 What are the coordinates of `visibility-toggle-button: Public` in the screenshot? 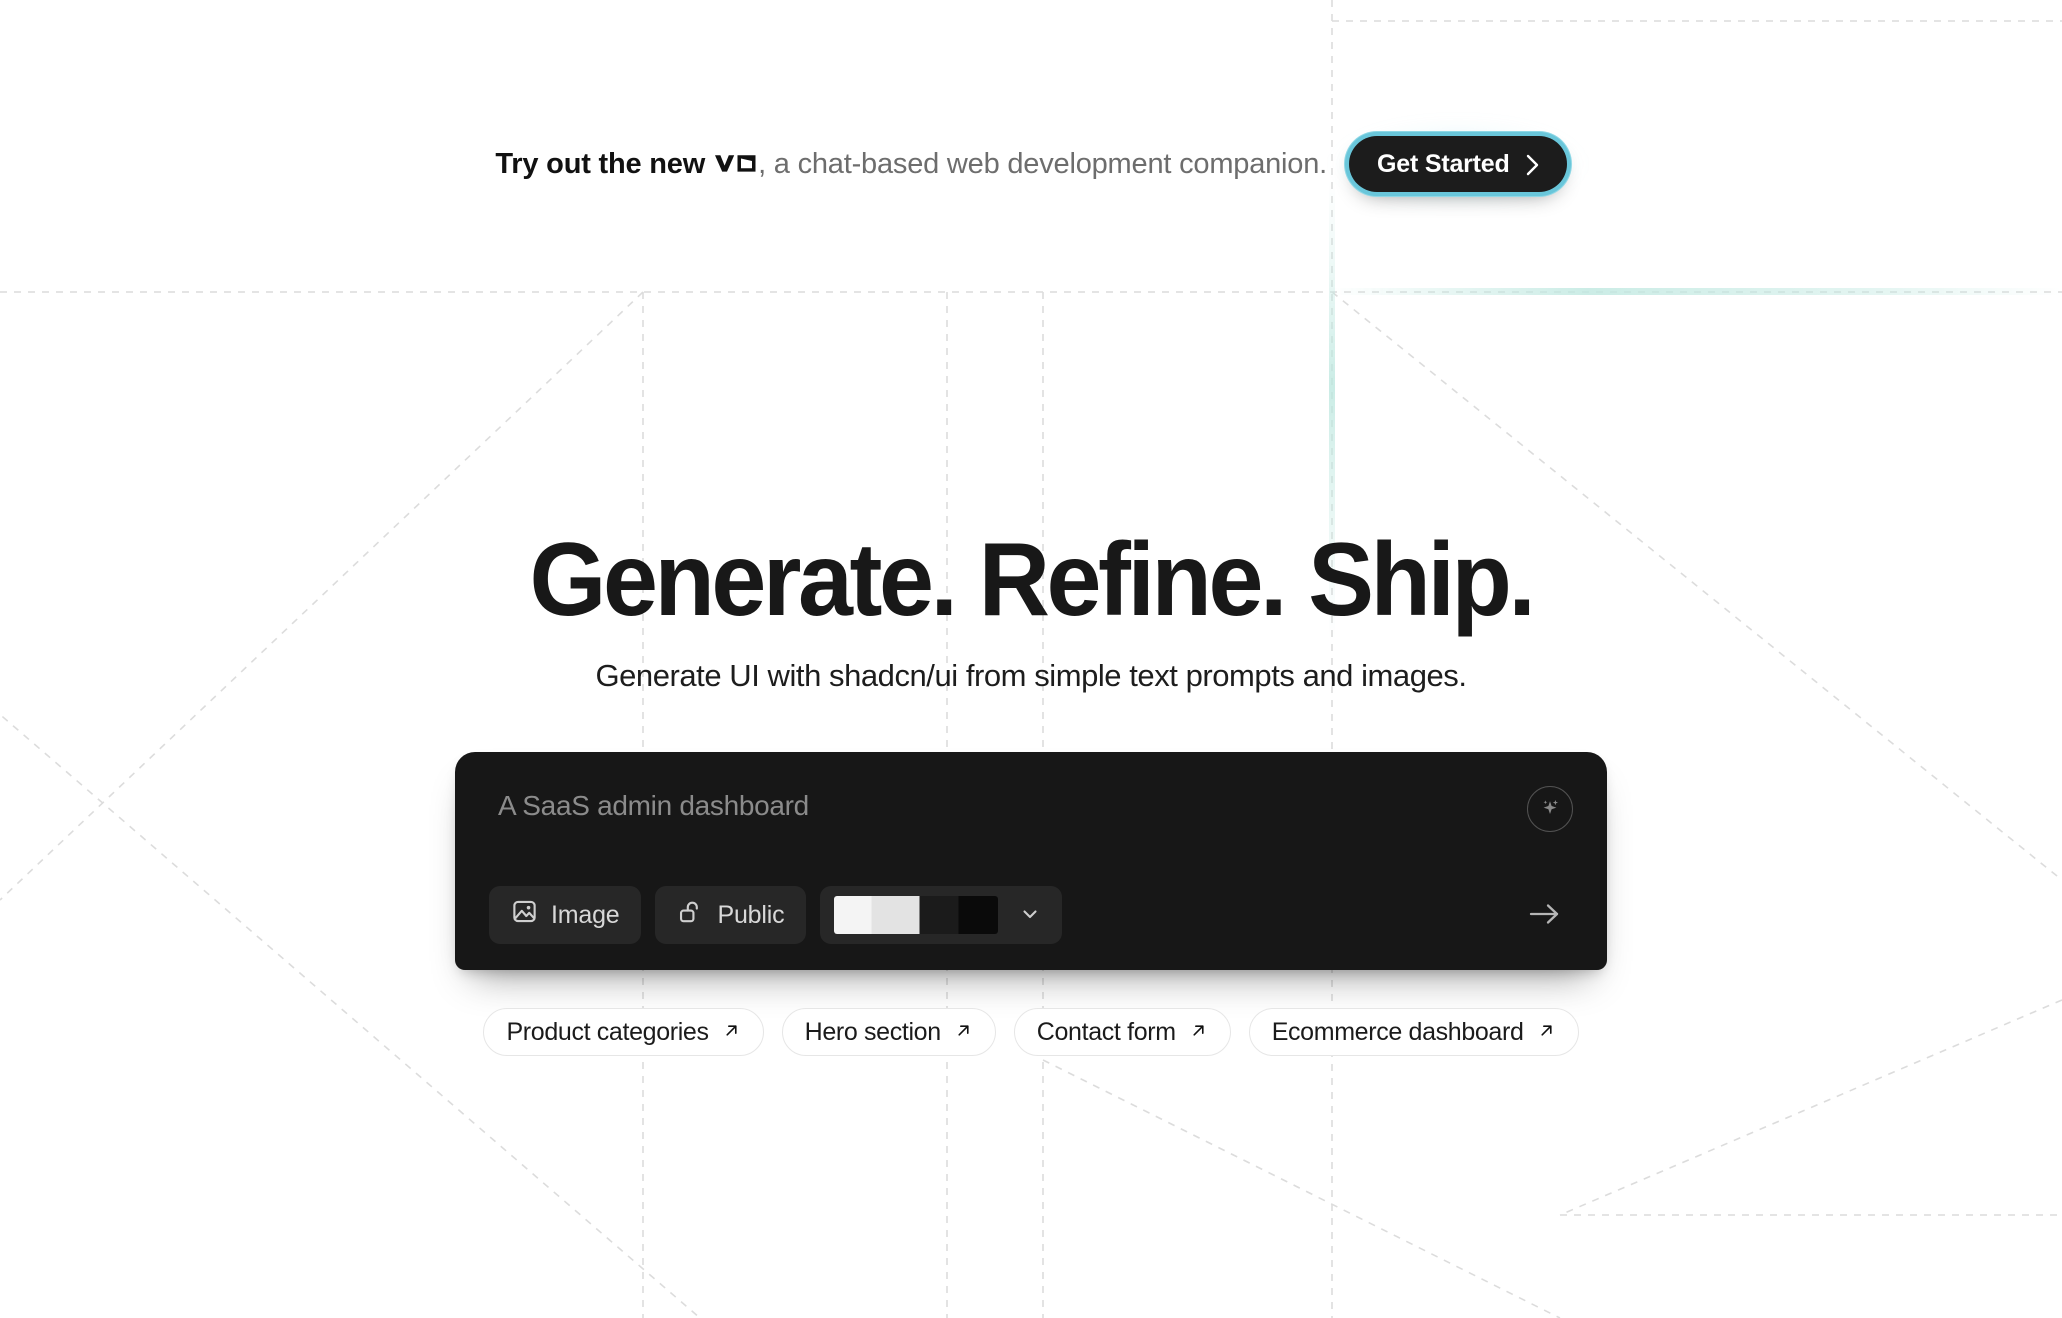 It's located at (731, 915).